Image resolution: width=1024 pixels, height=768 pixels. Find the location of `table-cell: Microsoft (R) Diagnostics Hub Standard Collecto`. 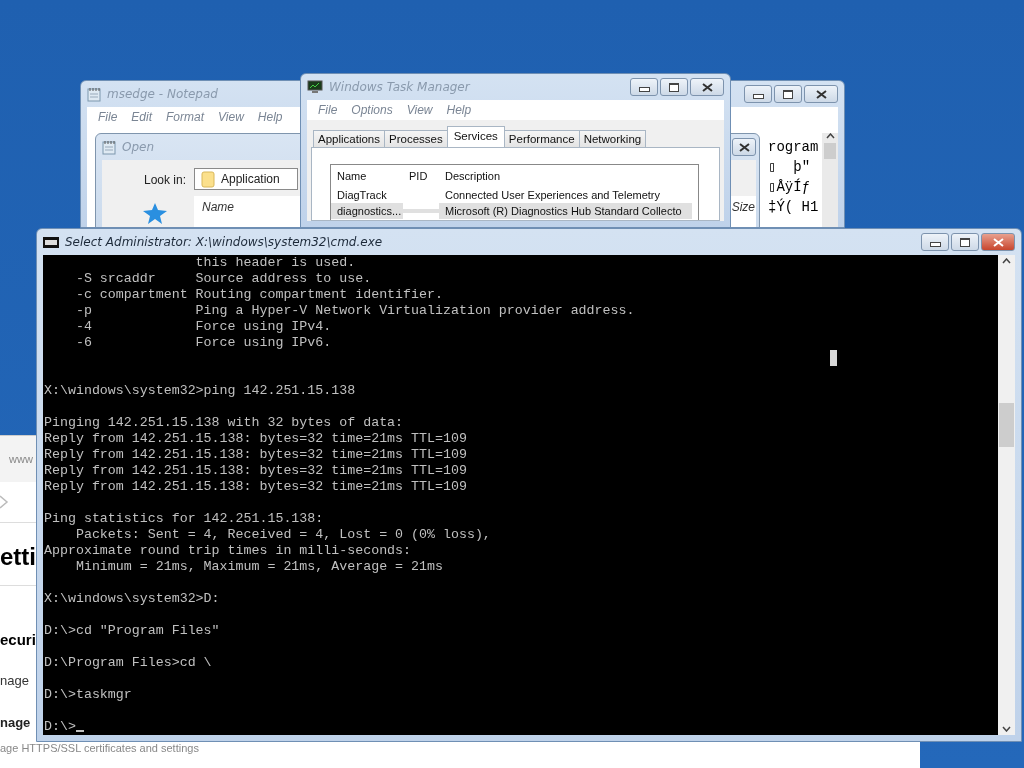

table-cell: Microsoft (R) Diagnostics Hub Standard Collecto is located at coordinates (565, 211).